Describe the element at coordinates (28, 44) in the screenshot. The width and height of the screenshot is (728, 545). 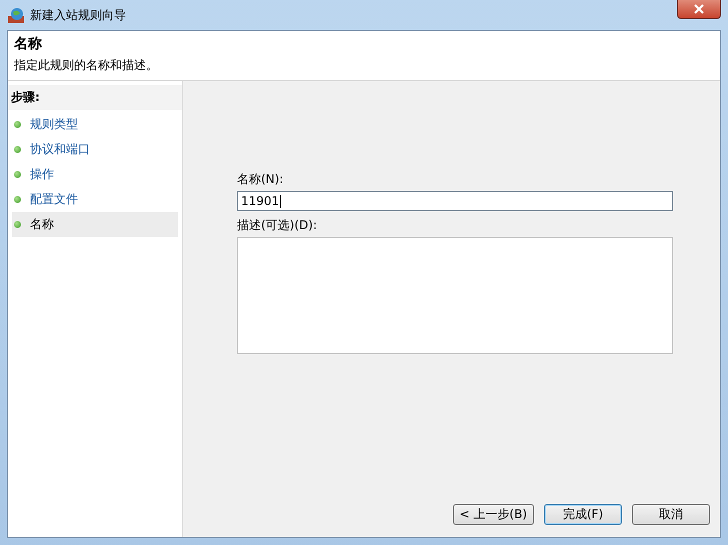
I see `page-title: 名称` at that location.